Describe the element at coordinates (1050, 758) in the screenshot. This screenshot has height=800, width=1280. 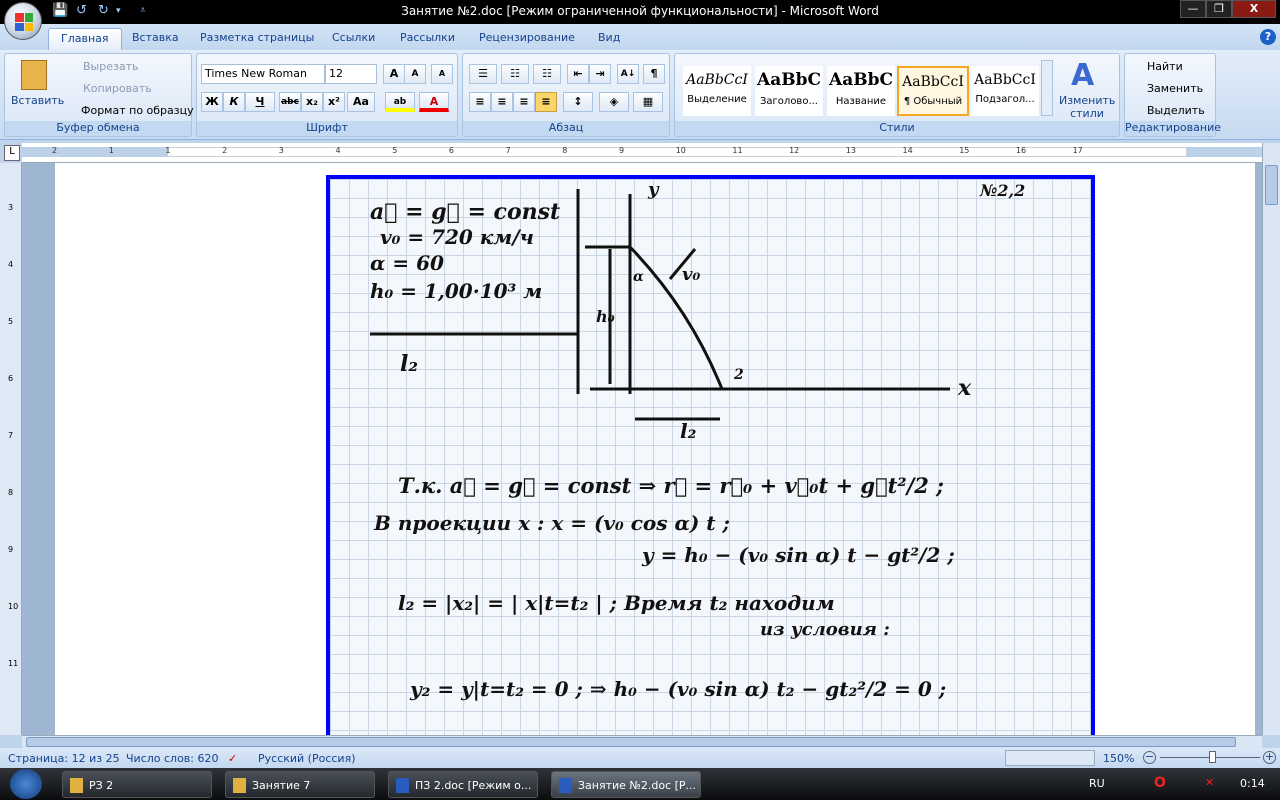
I see `view-buttons` at that location.